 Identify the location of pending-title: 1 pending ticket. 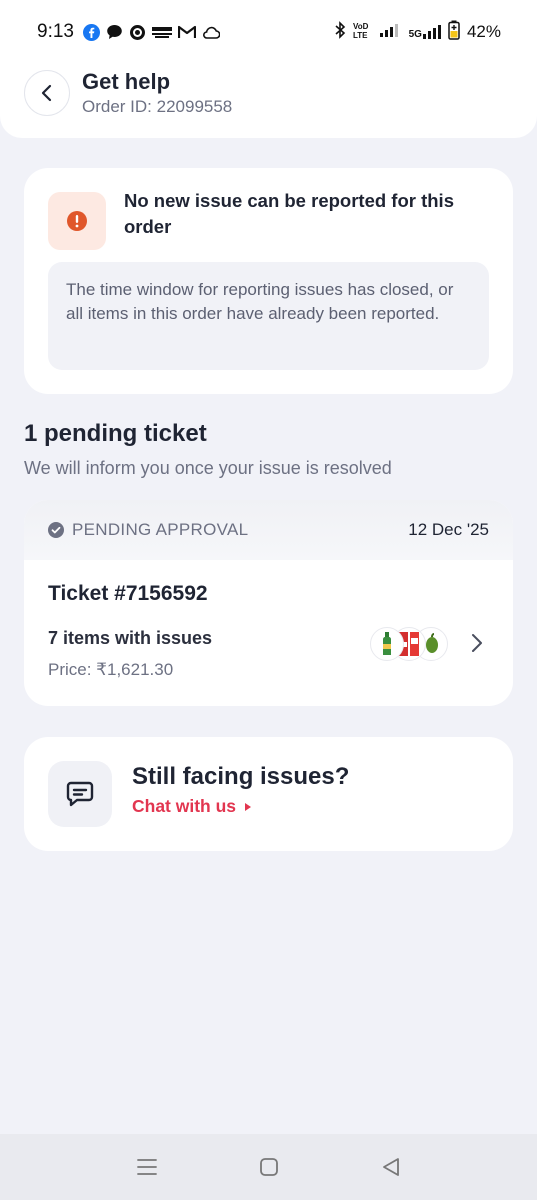
(115, 433).